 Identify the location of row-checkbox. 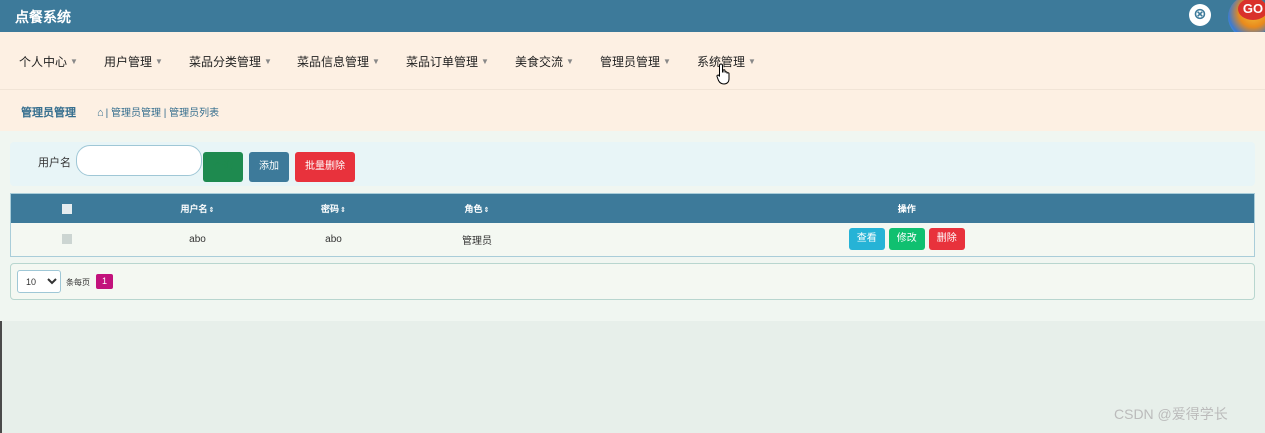
(66, 239).